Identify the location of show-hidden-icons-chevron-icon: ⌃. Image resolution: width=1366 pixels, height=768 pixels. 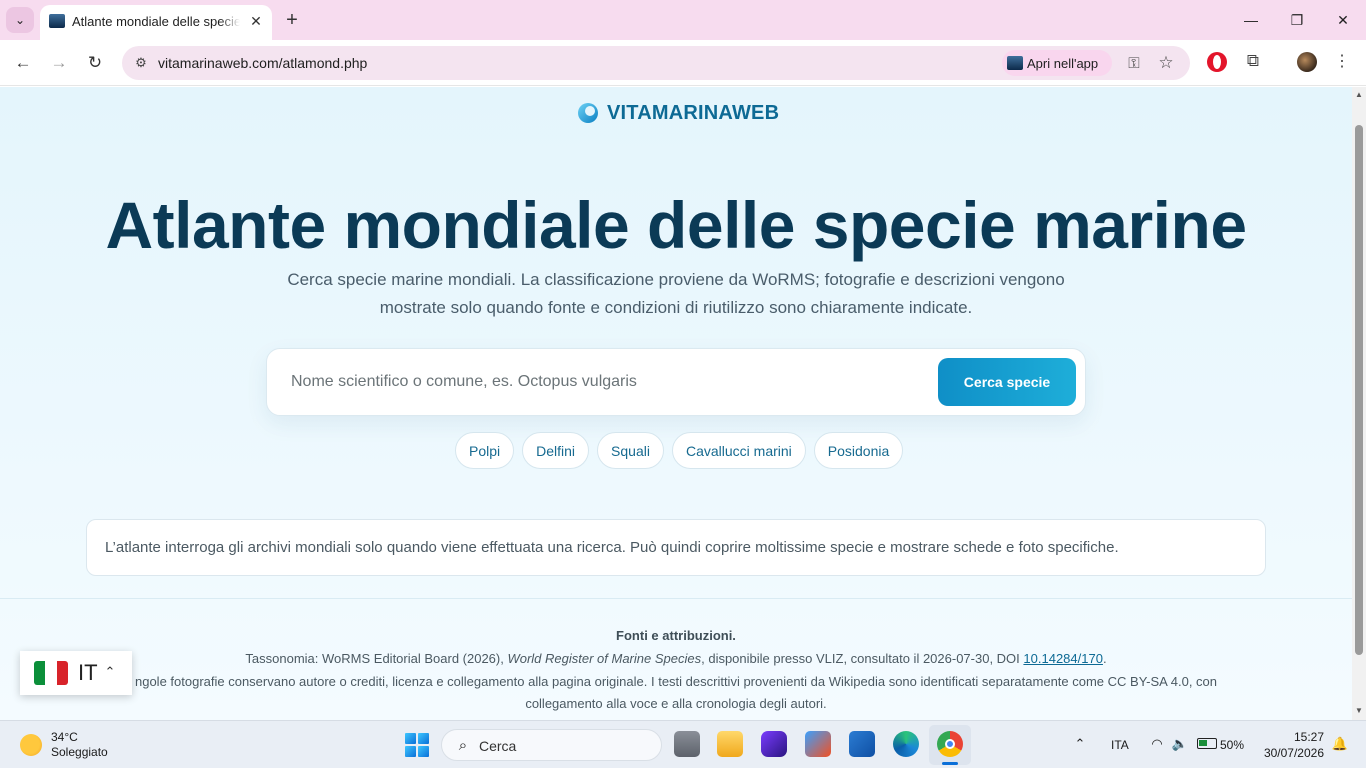
(1080, 744).